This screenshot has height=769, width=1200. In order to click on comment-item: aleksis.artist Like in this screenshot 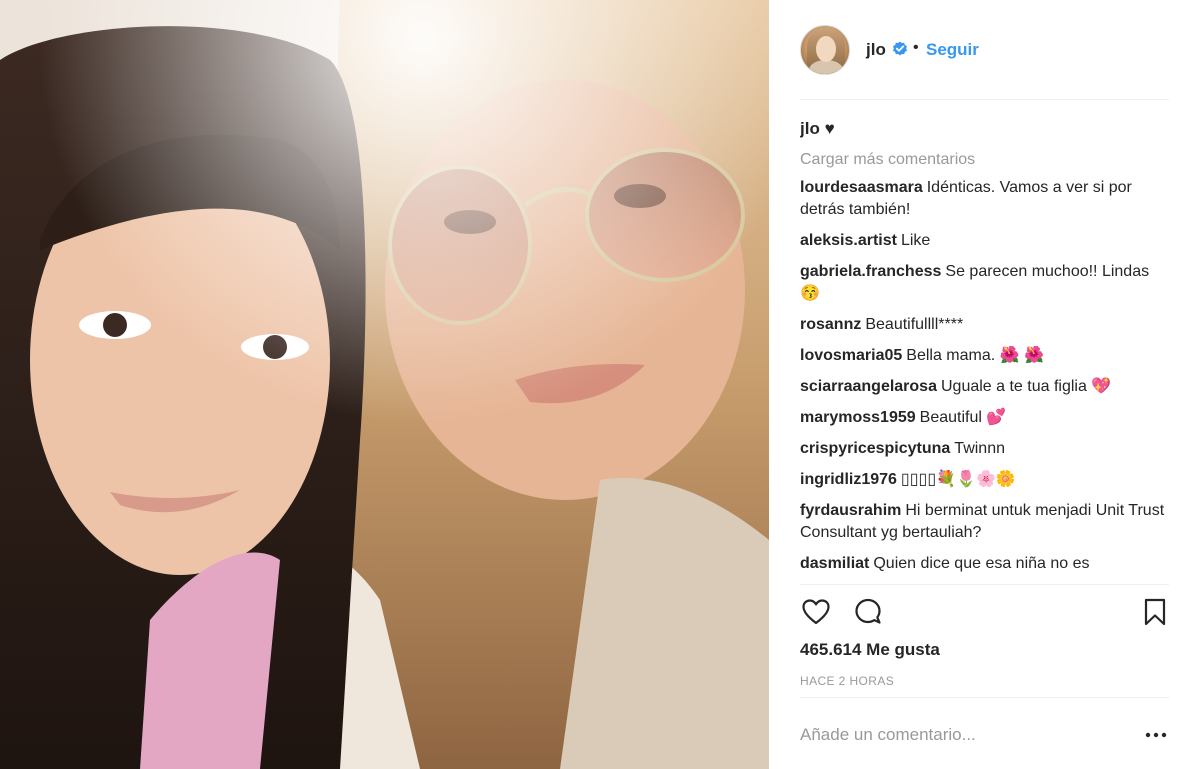, I will do `click(984, 241)`.